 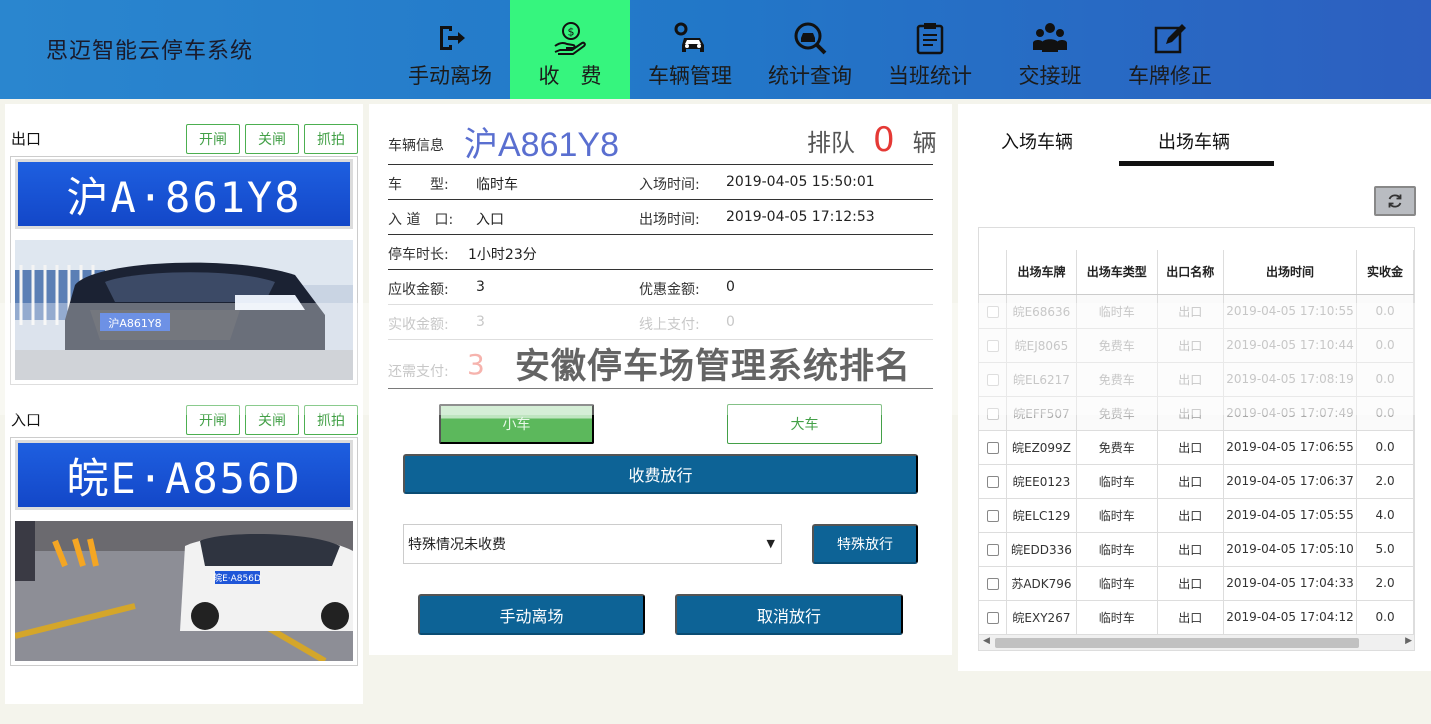 What do you see at coordinates (1177, 643) in the screenshot?
I see `scrollbar-thumb` at bounding box center [1177, 643].